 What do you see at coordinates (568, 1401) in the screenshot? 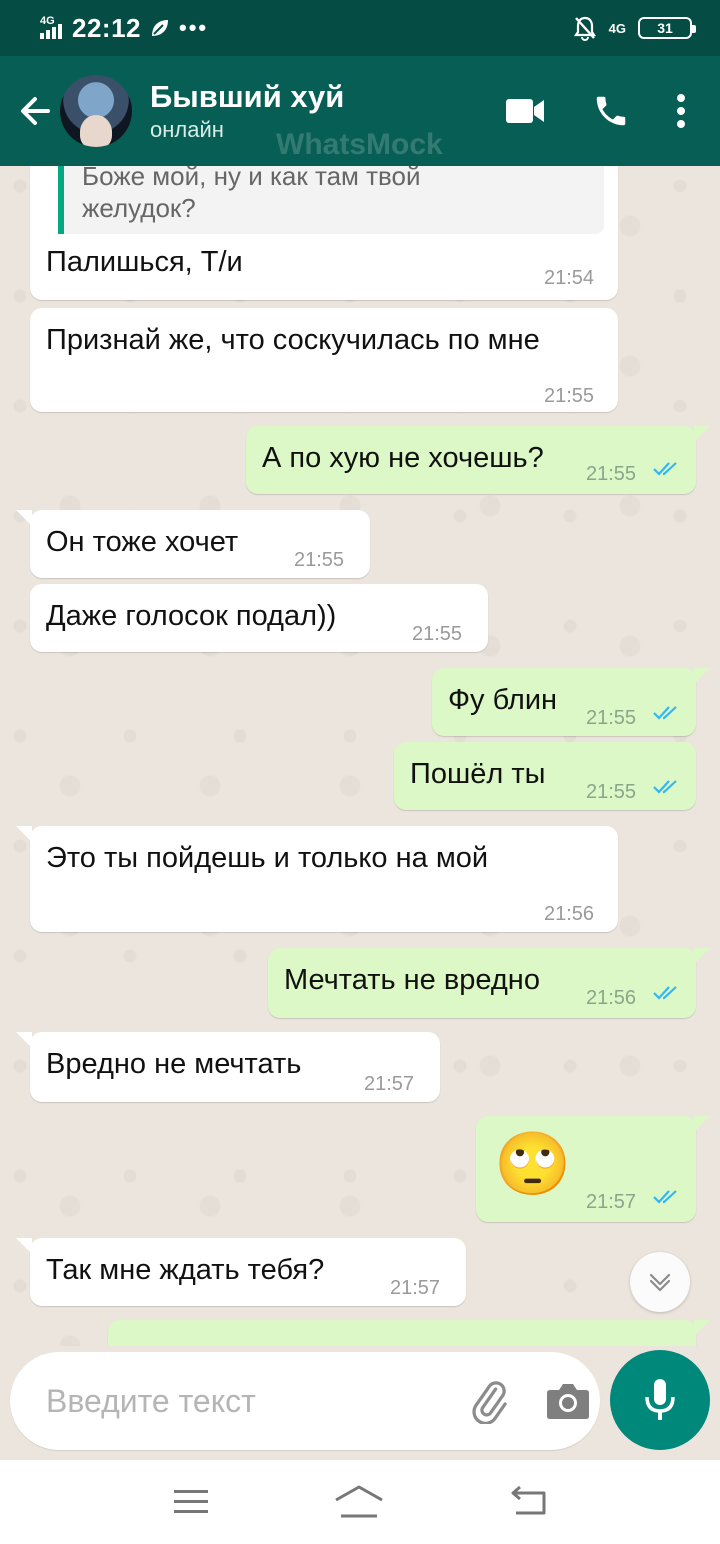
I see `camera-icon` at bounding box center [568, 1401].